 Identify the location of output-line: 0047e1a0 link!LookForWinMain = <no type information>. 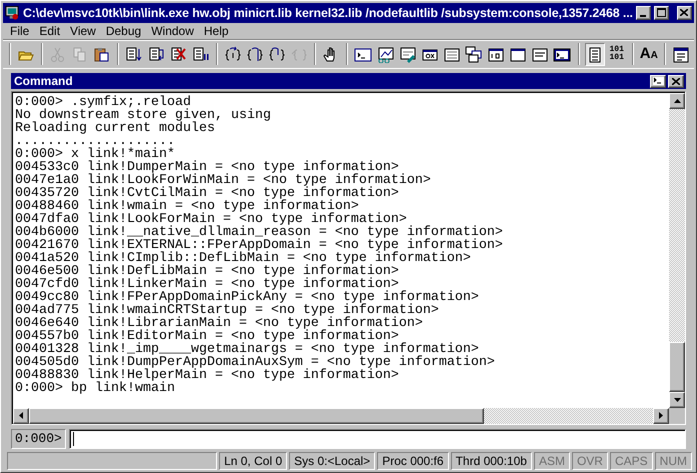
(223, 181).